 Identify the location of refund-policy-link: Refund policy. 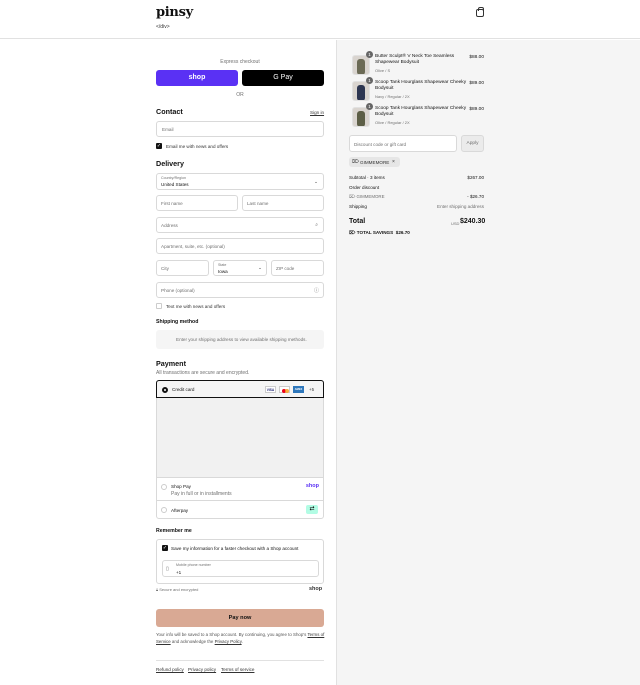
(170, 669).